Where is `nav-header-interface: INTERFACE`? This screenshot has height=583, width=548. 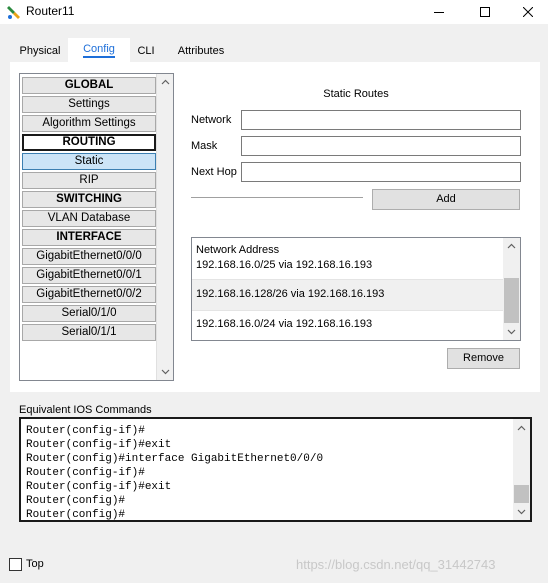
nav-header-interface: INTERFACE is located at coordinates (89, 237).